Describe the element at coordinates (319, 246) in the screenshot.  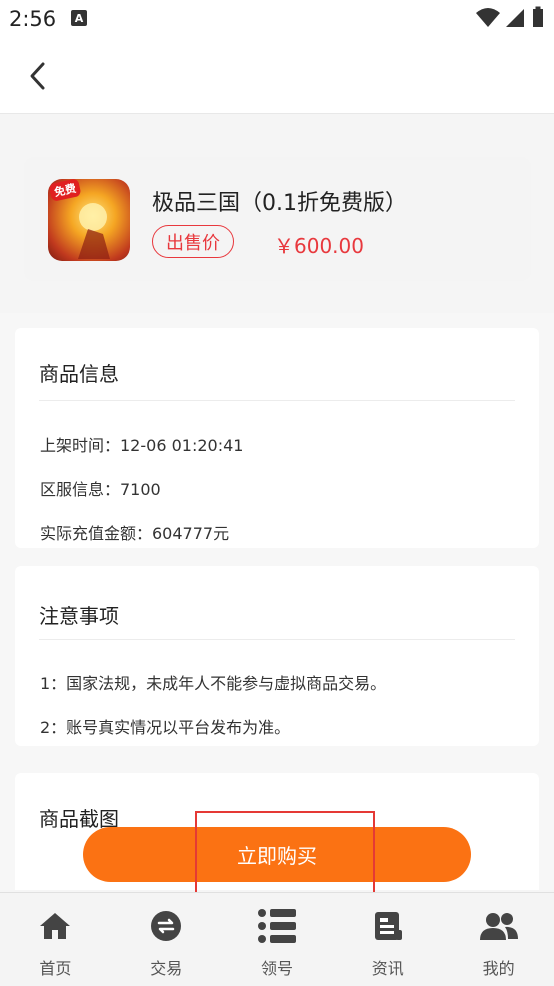
I see `price-value: ￥600.00` at that location.